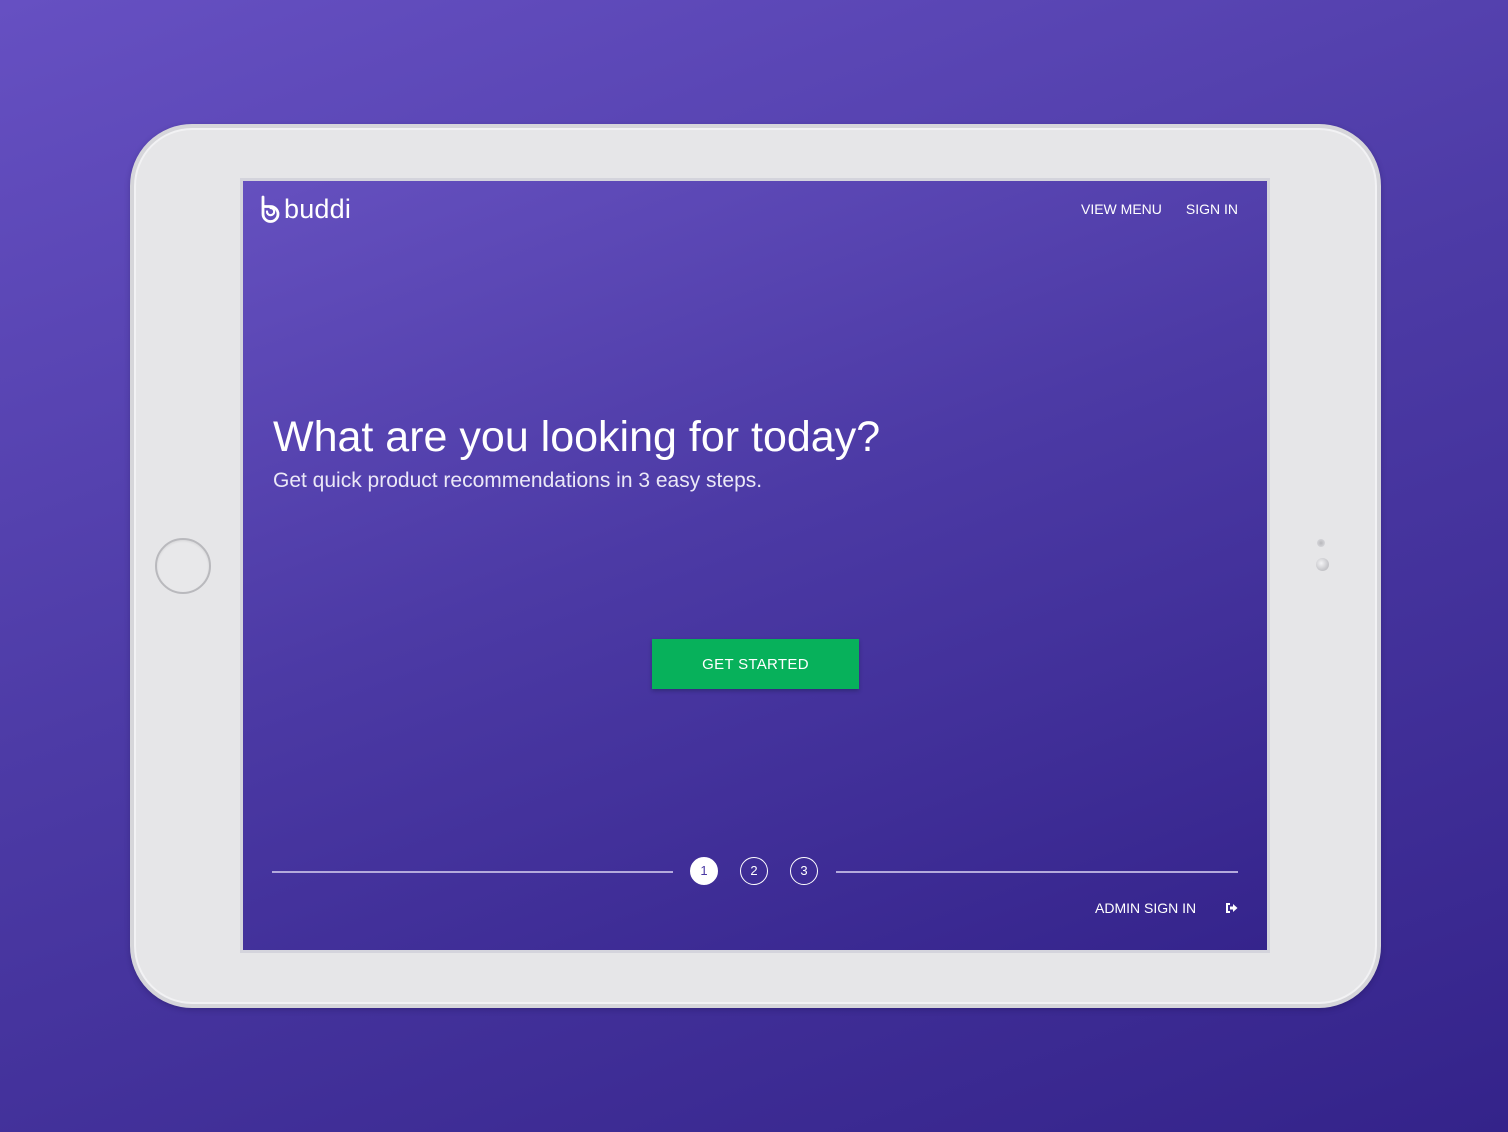  I want to click on sign-in-link: SIGN IN, so click(1212, 209).